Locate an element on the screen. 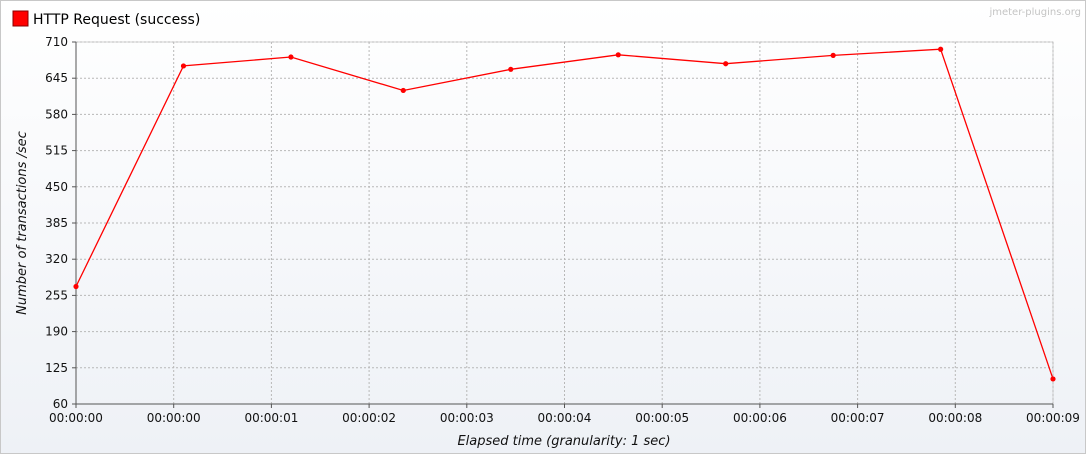  x-tick-label: 00:00:07 is located at coordinates (858, 418).